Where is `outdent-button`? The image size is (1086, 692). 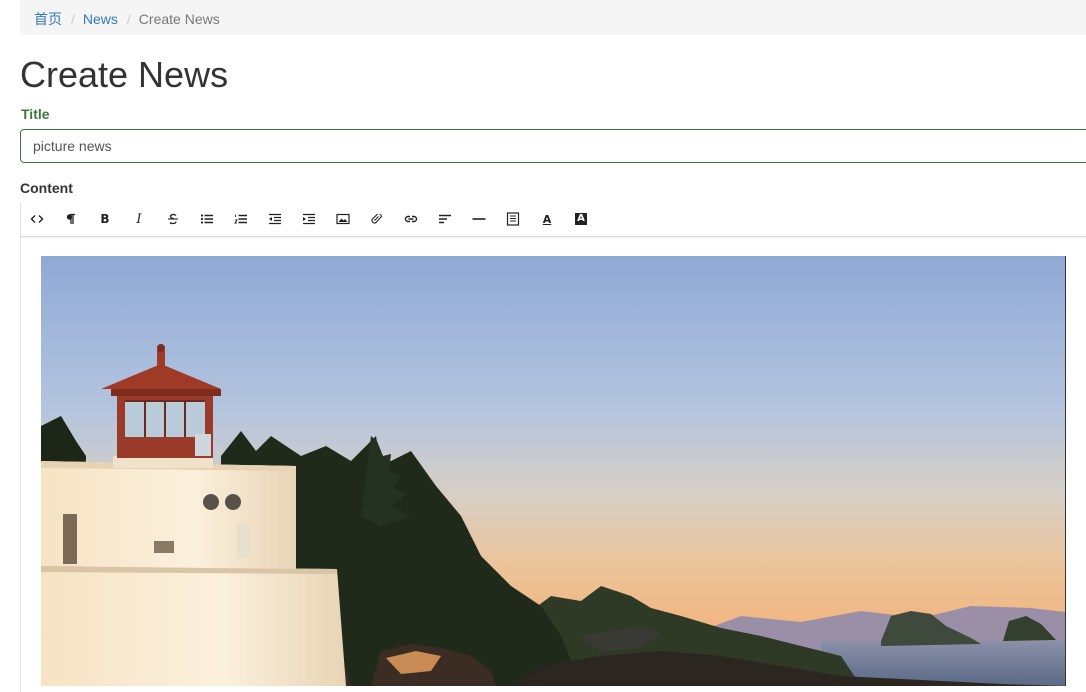 outdent-button is located at coordinates (275, 219).